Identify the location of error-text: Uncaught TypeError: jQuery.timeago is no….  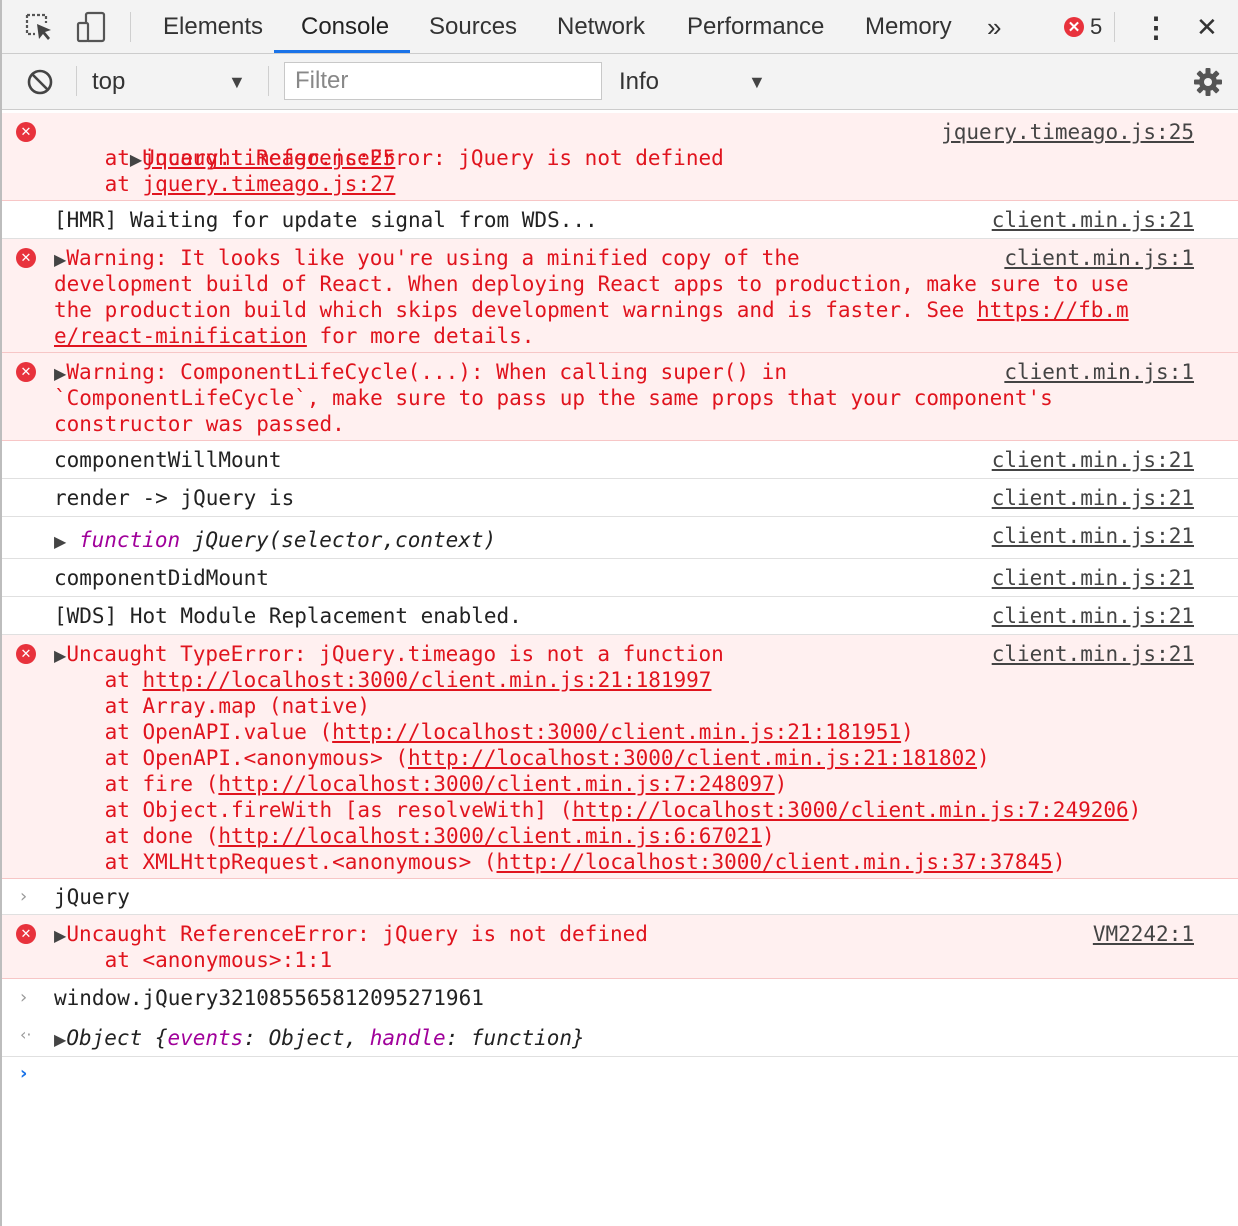
(395, 654).